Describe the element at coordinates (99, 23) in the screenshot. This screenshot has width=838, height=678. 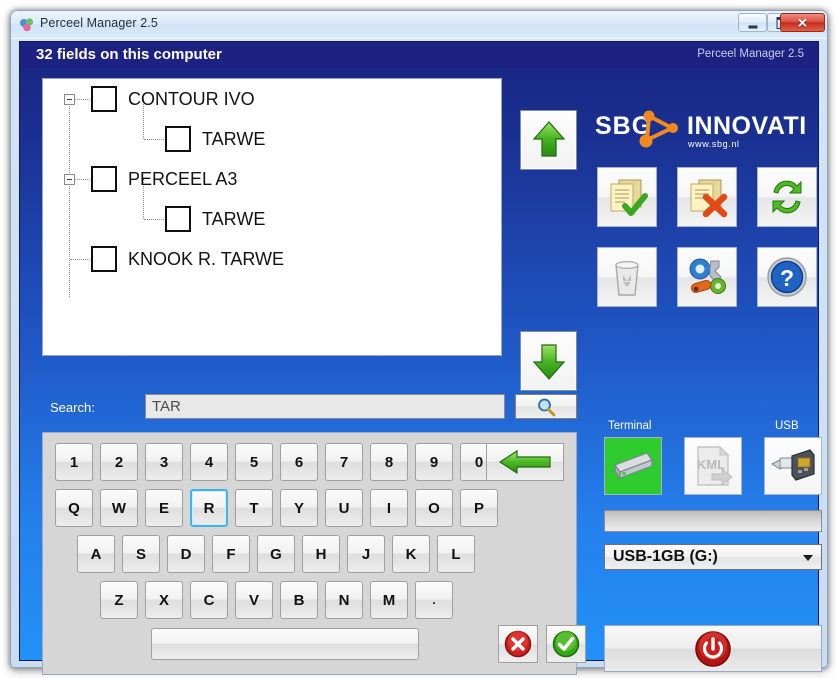
I see `window-title-text: Perceel Manager 2.5` at that location.